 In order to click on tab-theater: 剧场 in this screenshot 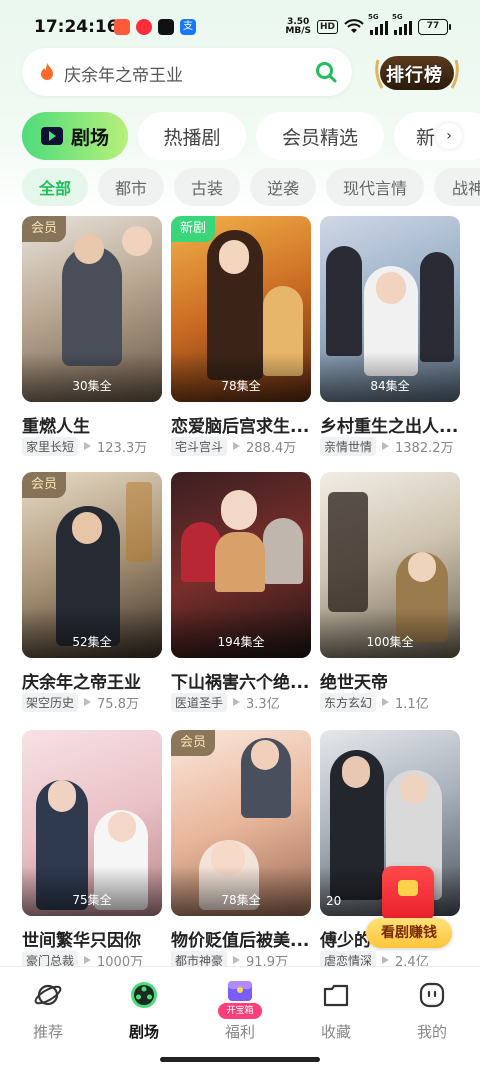, I will do `click(75, 136)`.